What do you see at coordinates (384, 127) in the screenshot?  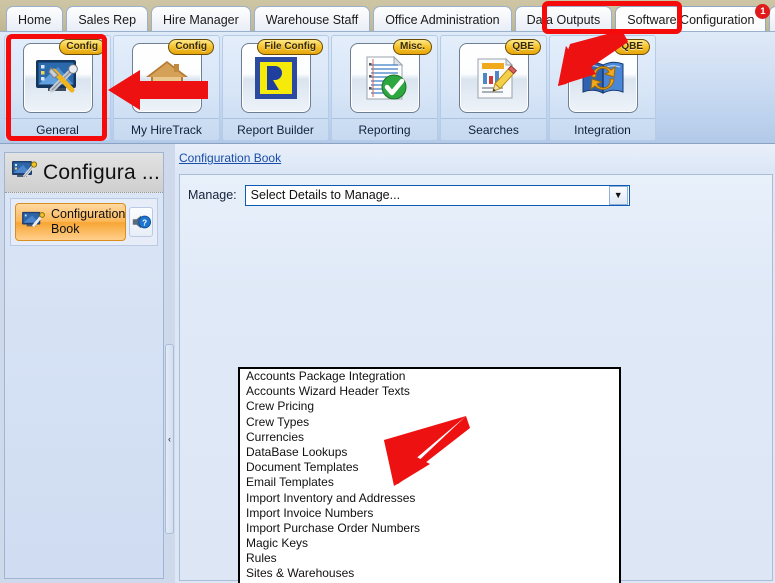 I see `ribbon-item-label: Reporting` at bounding box center [384, 127].